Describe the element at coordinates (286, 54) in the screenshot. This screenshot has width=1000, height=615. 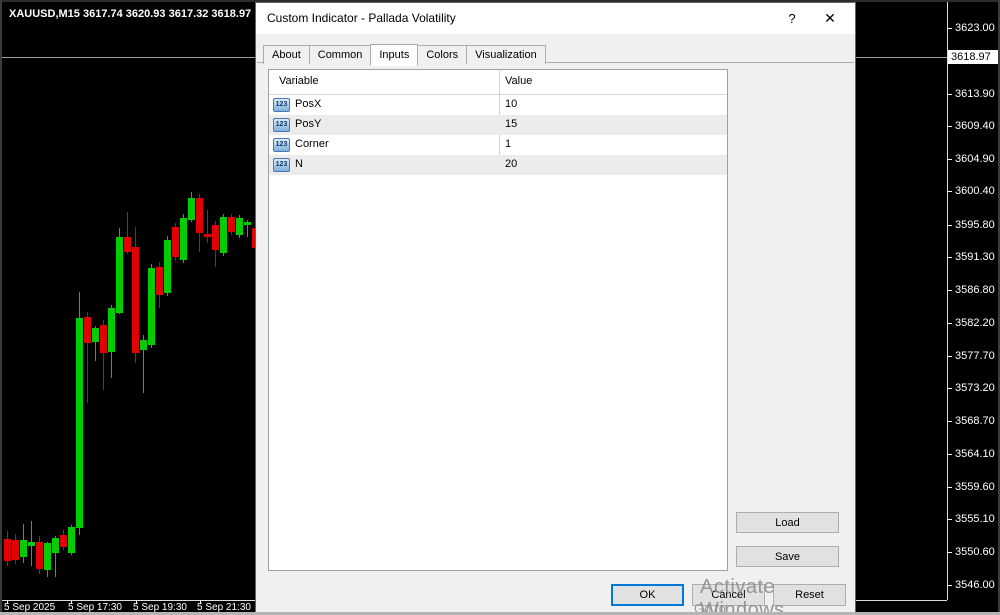
I see `tab-about: About` at that location.